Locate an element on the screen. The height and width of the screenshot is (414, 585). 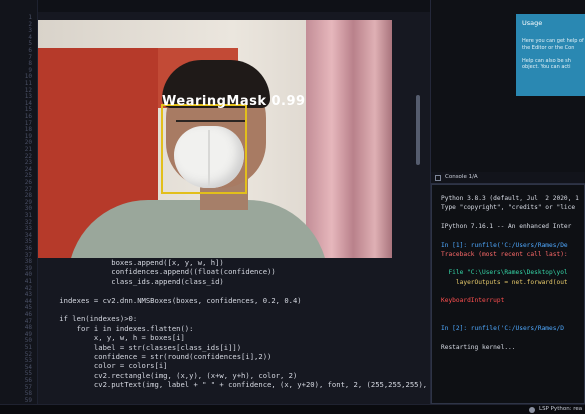
code-line: for i in indexes.flatten(): is located at coordinates (118, 328).